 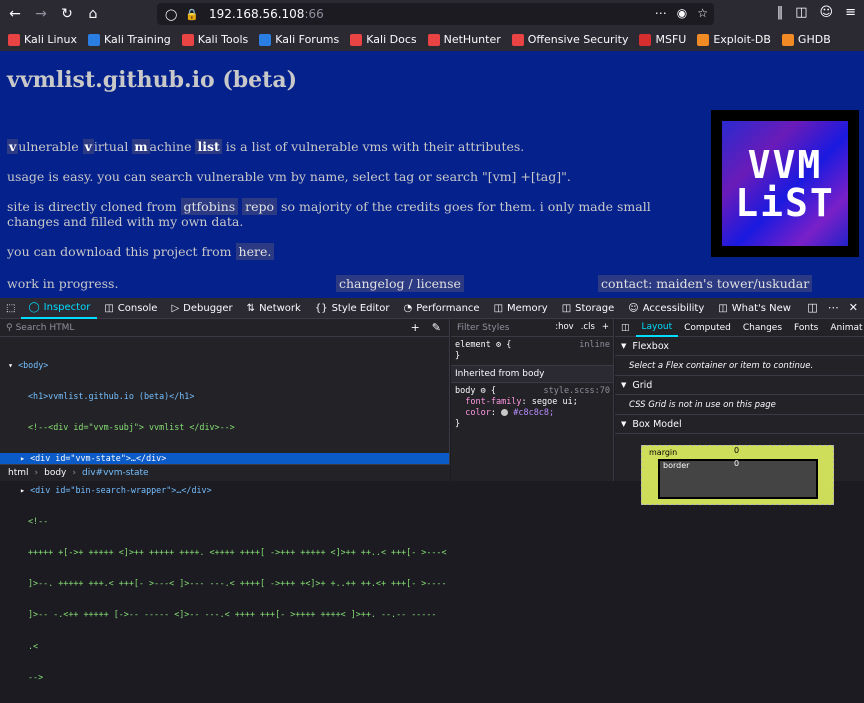 I want to click on bookmark-item: Kali Forums, so click(x=299, y=39).